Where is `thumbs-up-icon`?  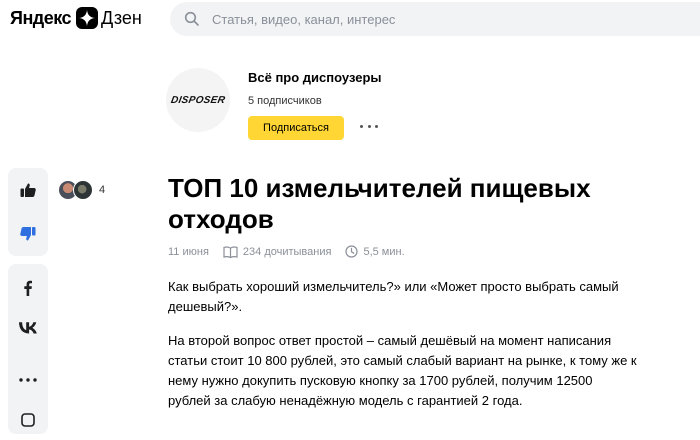
thumbs-up-icon is located at coordinates (28, 190).